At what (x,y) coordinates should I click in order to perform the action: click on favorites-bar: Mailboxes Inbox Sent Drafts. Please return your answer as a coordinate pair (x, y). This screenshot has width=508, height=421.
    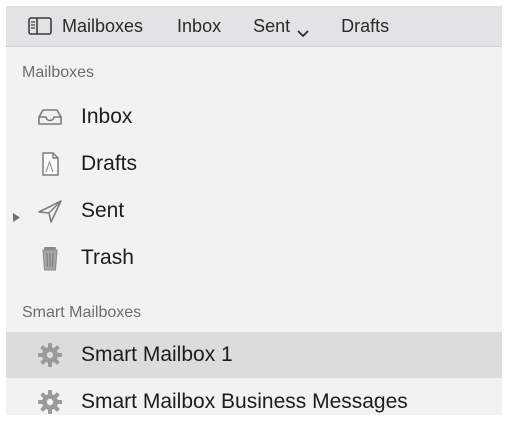
    Looking at the image, I should click on (254, 26).